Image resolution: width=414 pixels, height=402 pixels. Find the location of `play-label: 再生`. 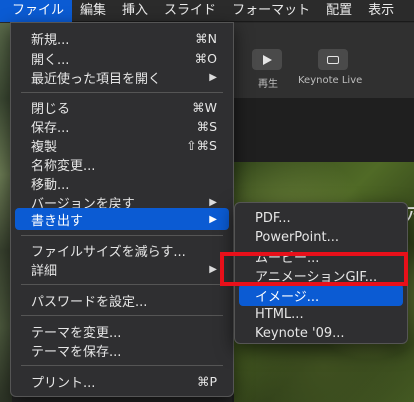

play-label: 再生 is located at coordinates (268, 84).